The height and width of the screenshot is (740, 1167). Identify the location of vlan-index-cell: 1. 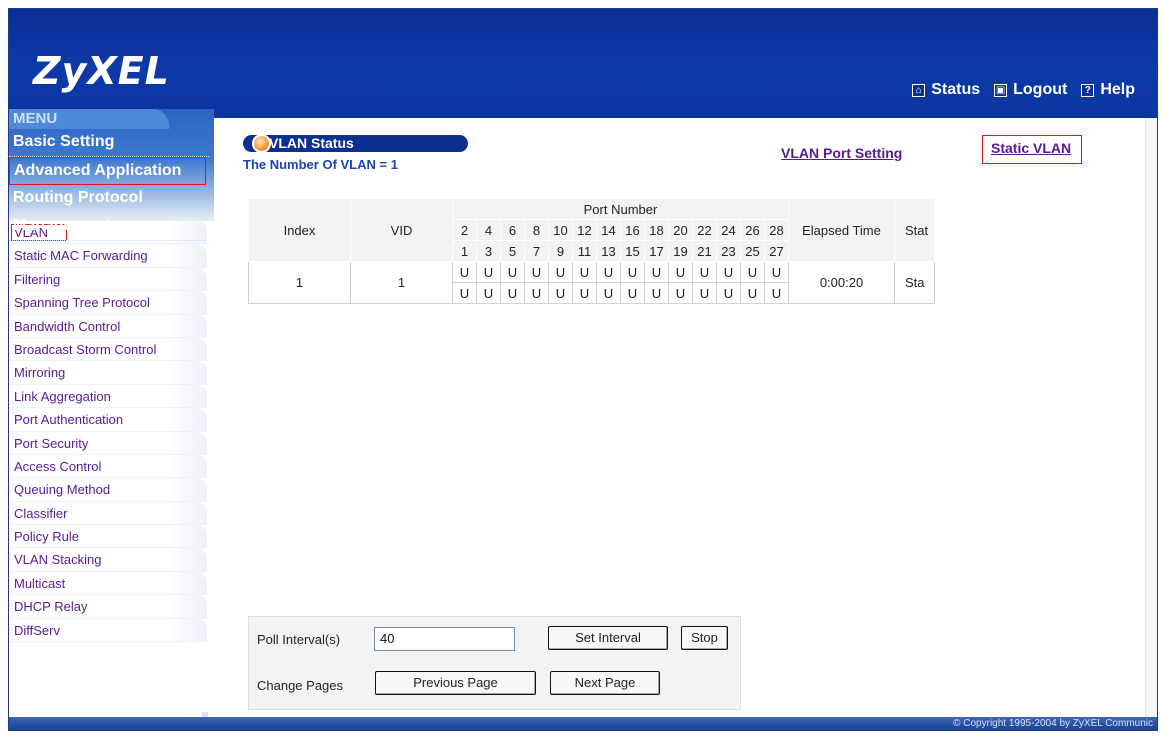
(299, 282).